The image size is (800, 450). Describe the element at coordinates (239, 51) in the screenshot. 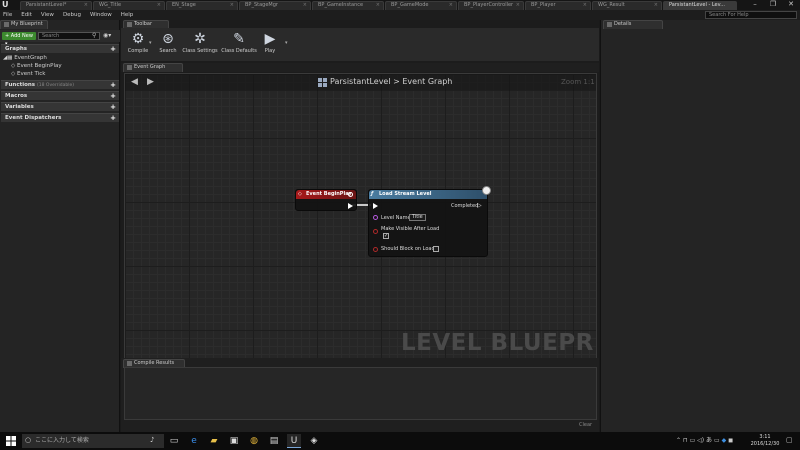

I see `class-defaults-label: Class Defaults` at that location.